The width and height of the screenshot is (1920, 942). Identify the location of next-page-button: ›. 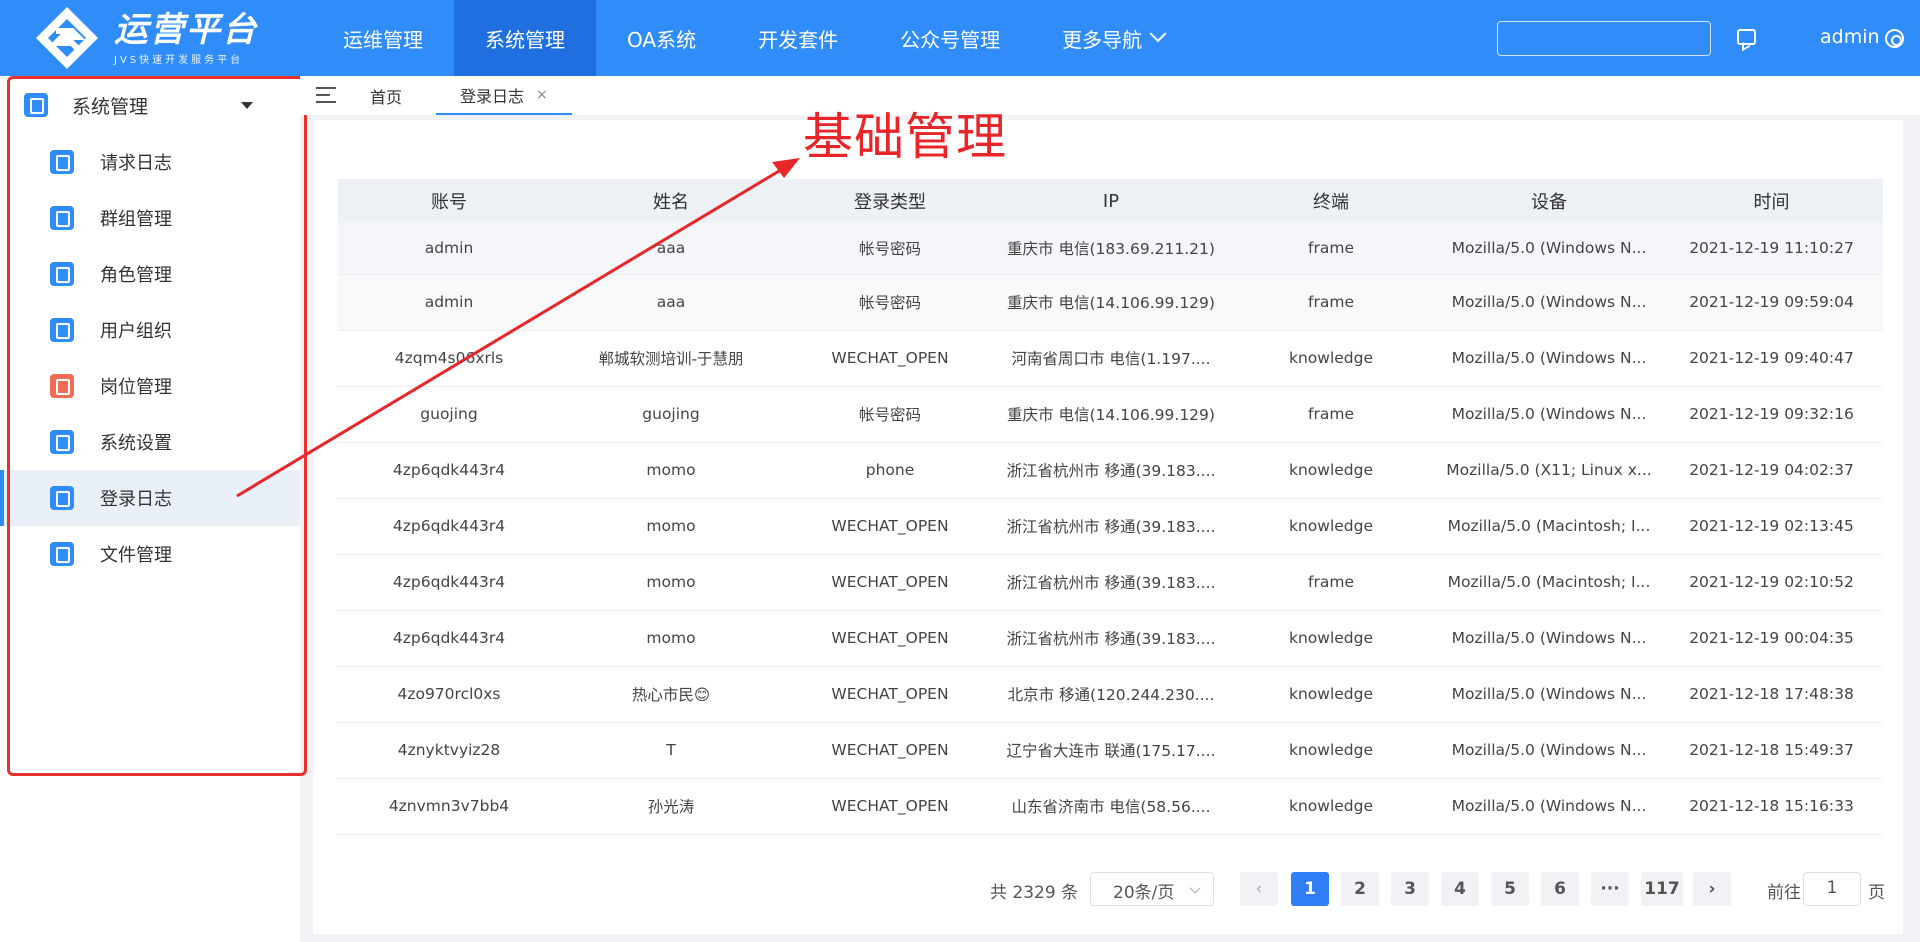
(1712, 889).